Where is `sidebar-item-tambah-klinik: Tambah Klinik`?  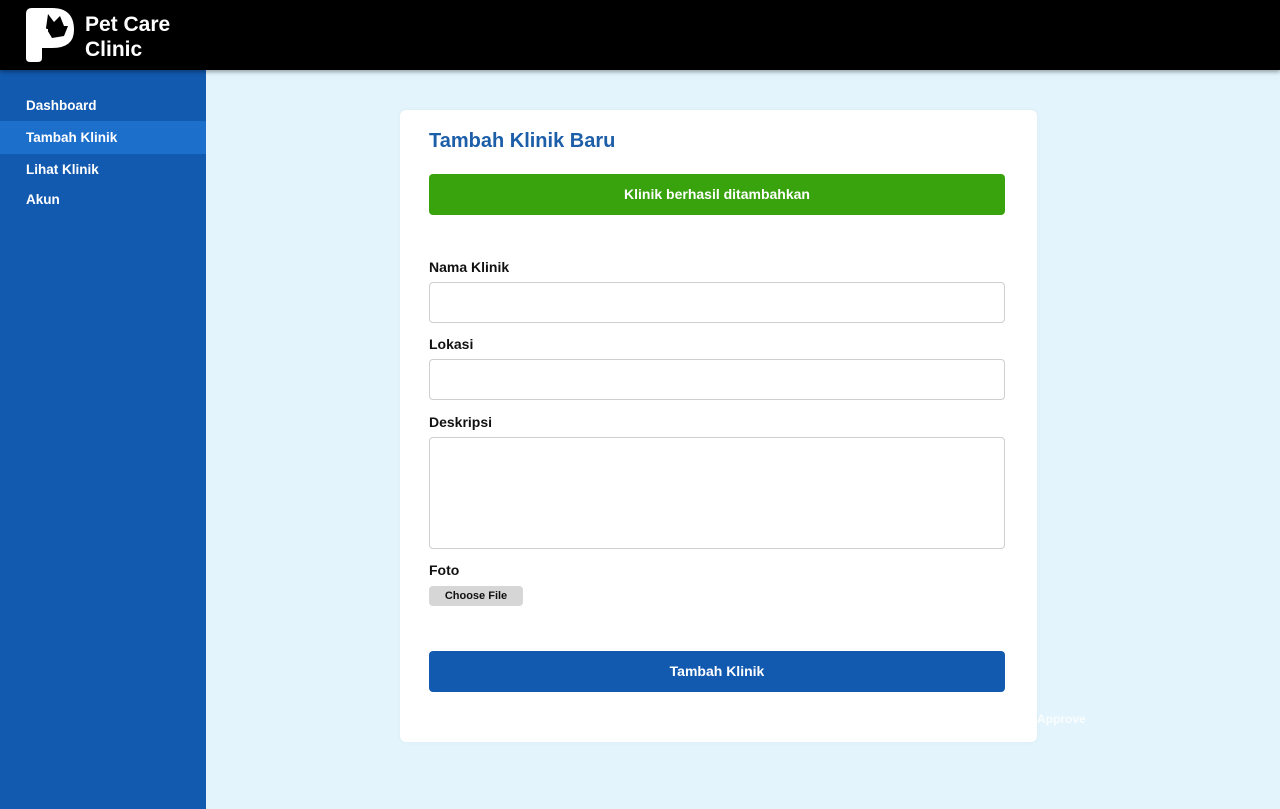
sidebar-item-tambah-klinik: Tambah Klinik is located at coordinates (103, 137).